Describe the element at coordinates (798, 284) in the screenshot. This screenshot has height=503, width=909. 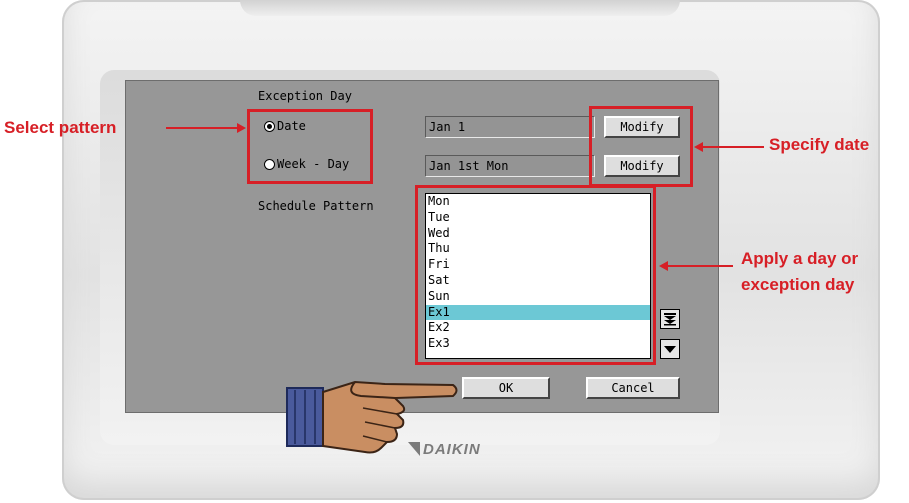
I see `apply-day-callout-line2: exception day` at that location.